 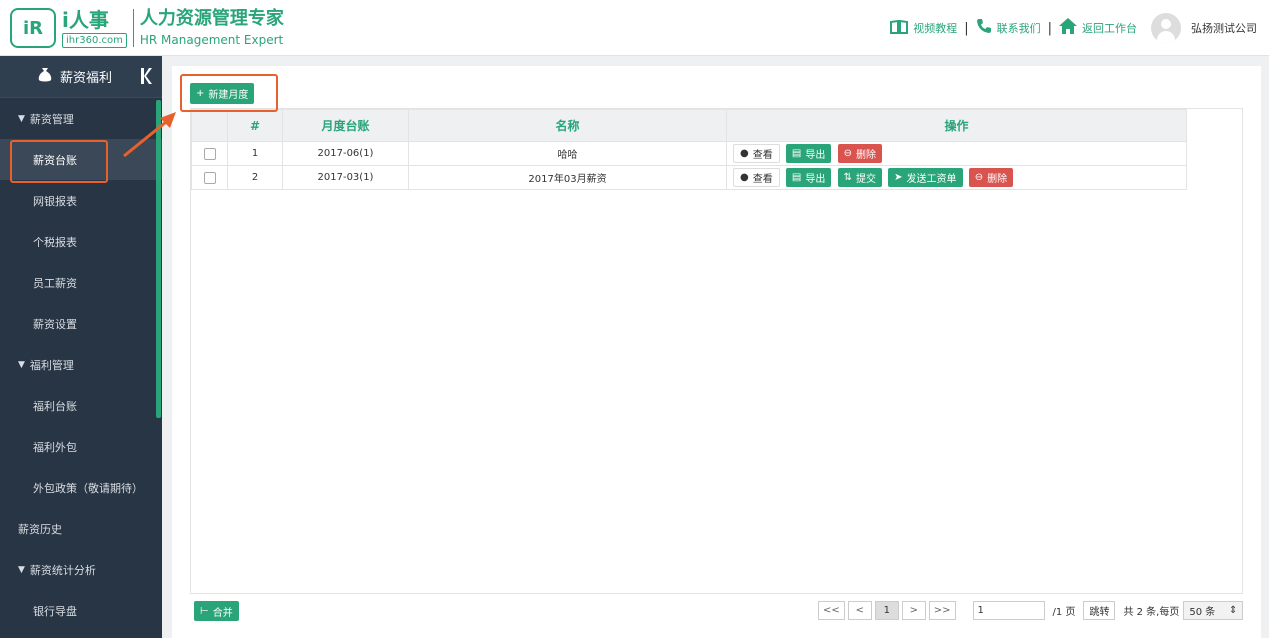 I want to click on logo-url: ihr360.com, so click(x=94, y=40).